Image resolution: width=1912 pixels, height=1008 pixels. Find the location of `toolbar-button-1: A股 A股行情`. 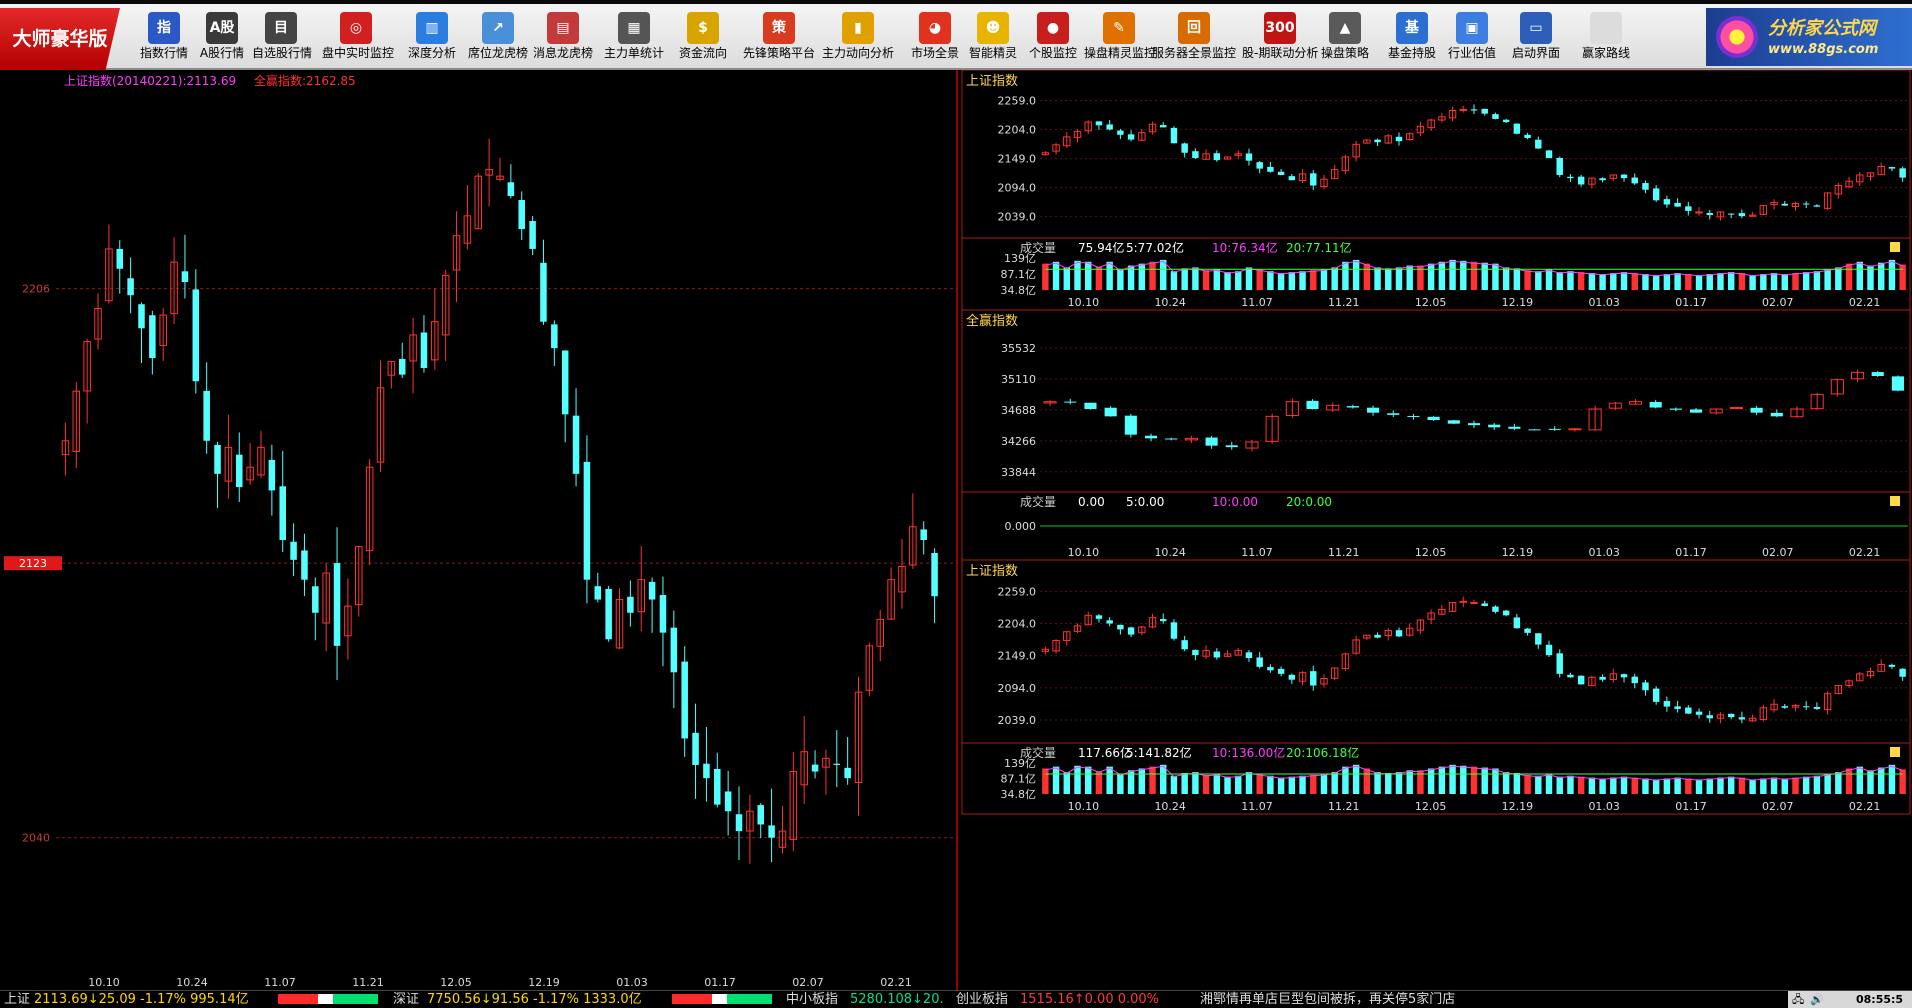

toolbar-button-1: A股 A股行情 is located at coordinates (222, 38).